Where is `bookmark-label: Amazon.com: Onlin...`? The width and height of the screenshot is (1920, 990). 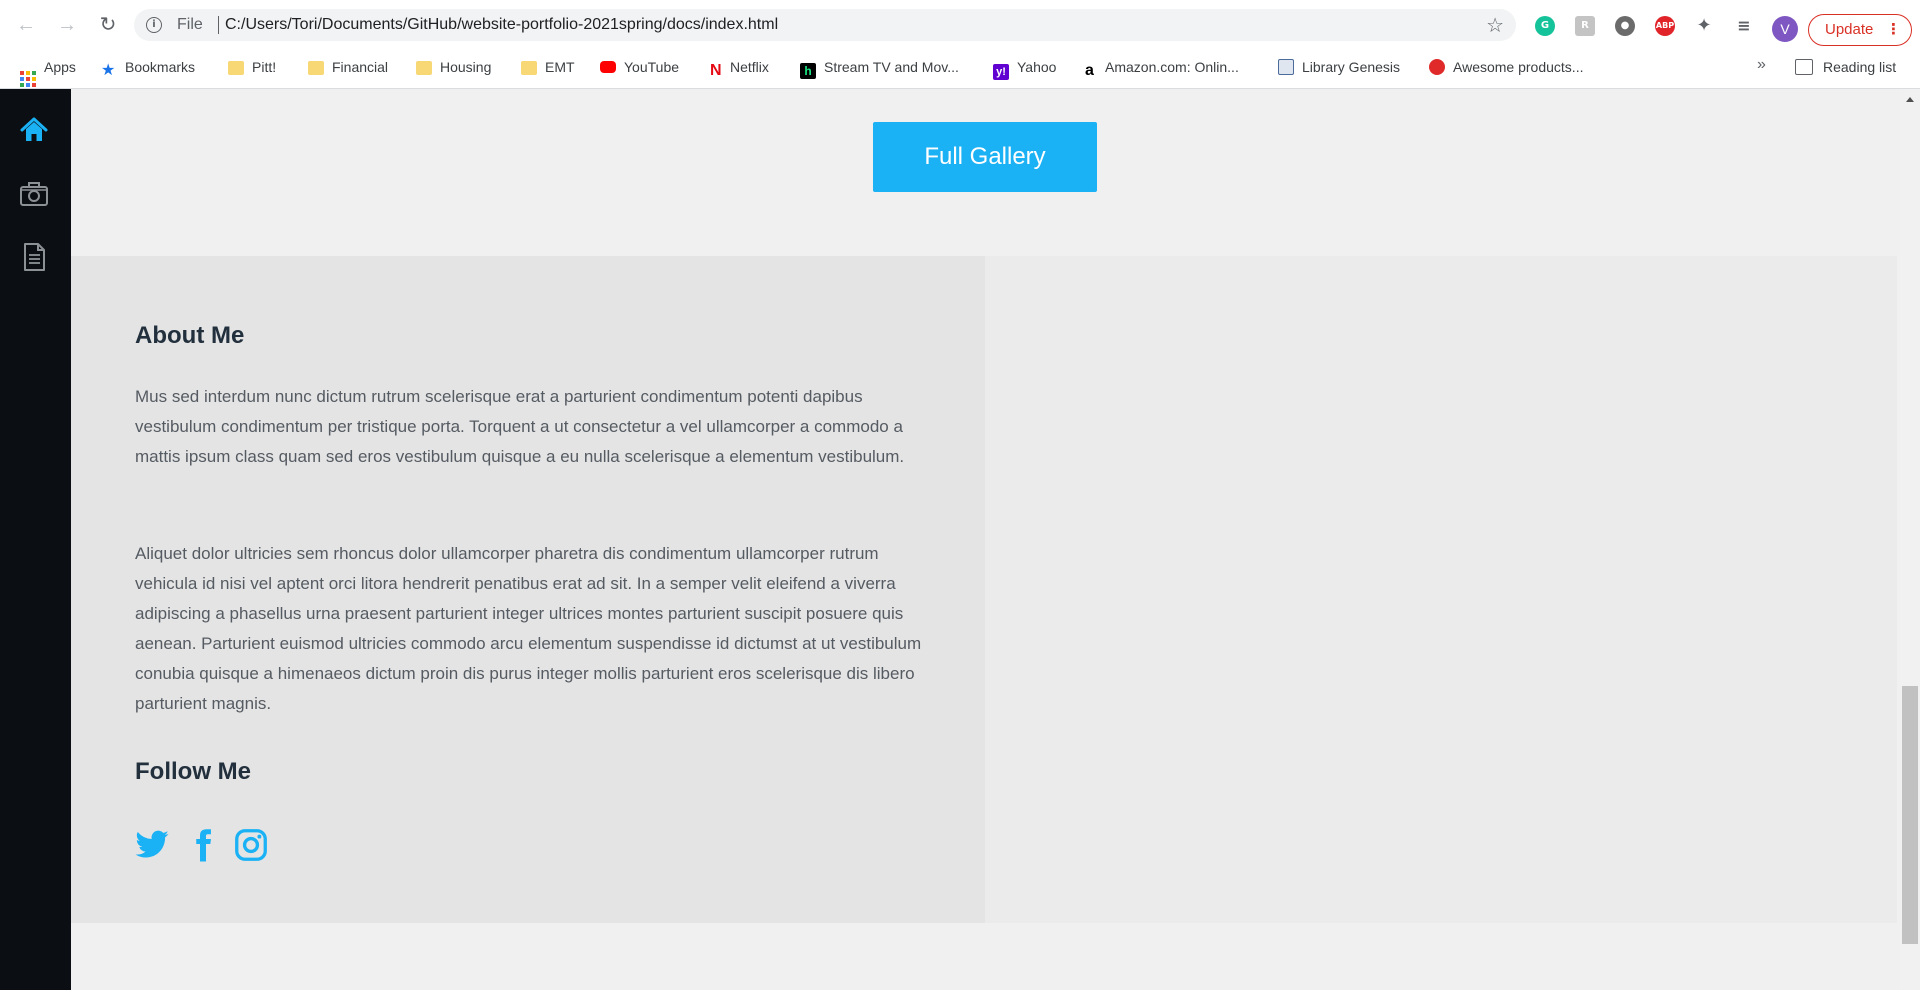 bookmark-label: Amazon.com: Onlin... is located at coordinates (1172, 67).